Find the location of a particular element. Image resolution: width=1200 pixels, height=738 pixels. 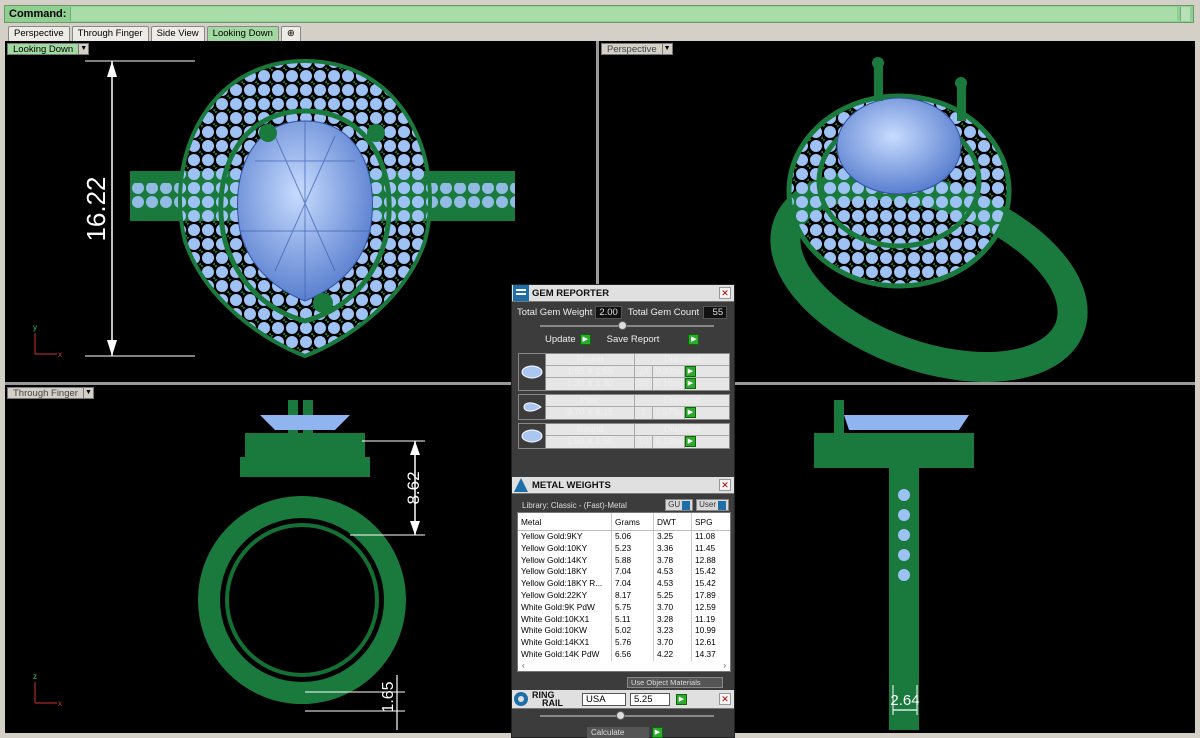

gu-toggle: GU is located at coordinates (679, 505).